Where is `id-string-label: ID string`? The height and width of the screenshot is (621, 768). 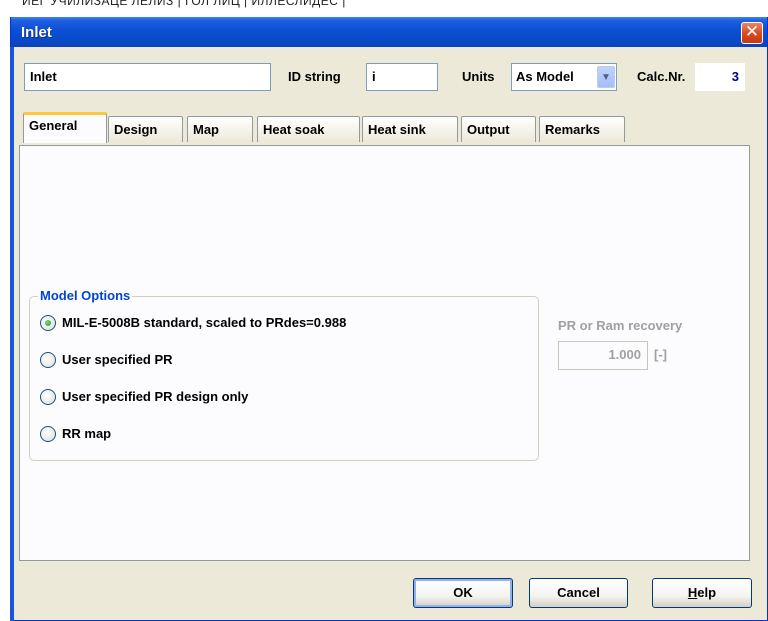 id-string-label: ID string is located at coordinates (314, 76).